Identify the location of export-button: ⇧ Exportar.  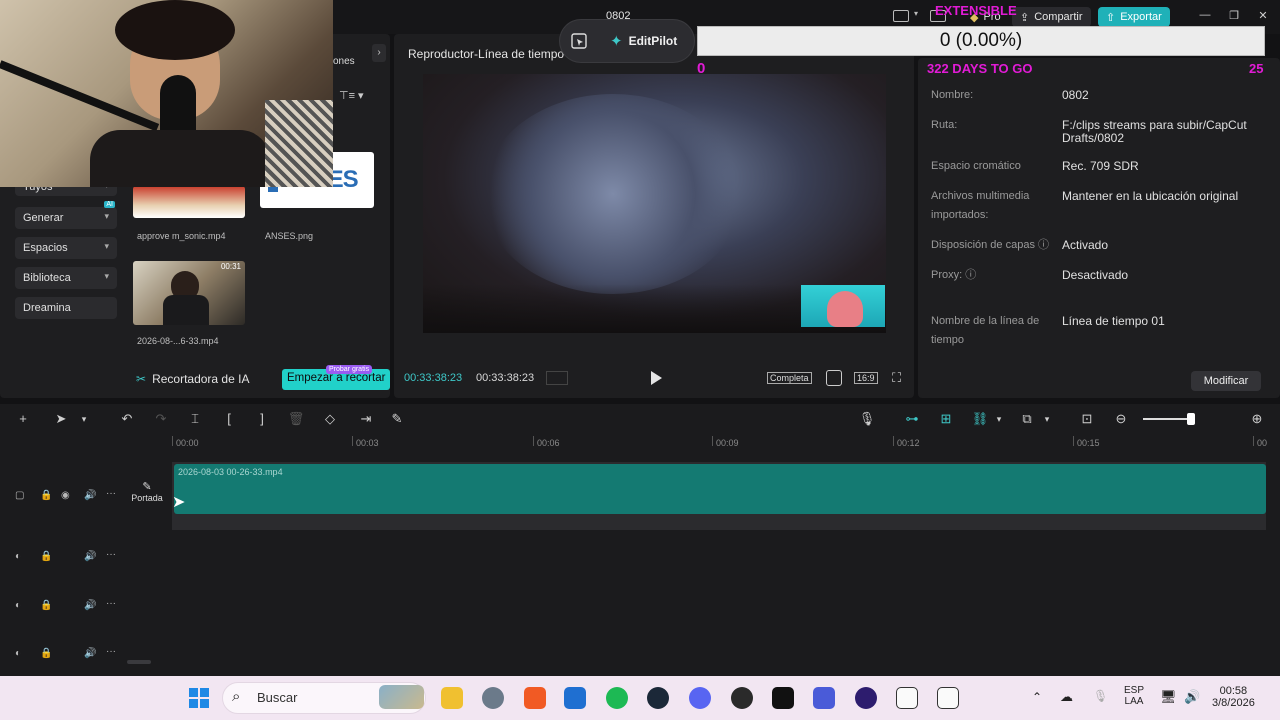
(1134, 17).